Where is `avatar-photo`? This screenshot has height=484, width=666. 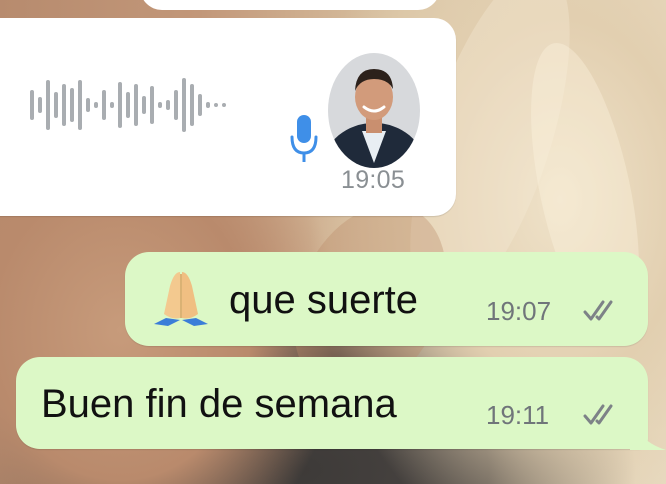 avatar-photo is located at coordinates (374, 110).